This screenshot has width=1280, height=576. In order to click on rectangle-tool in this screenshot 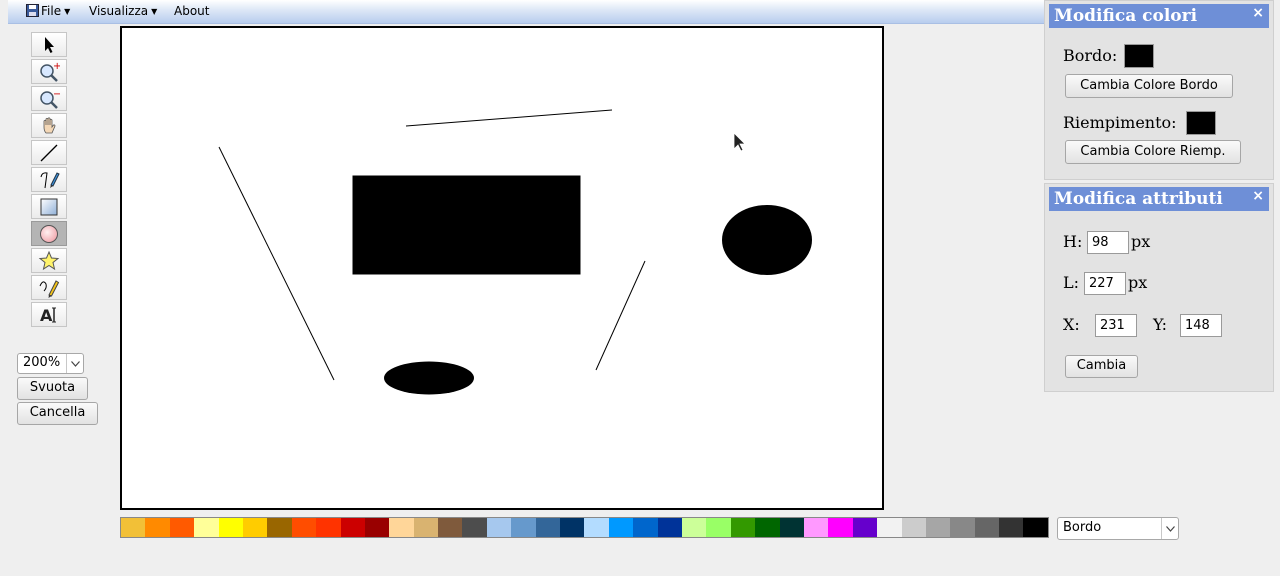, I will do `click(49, 206)`.